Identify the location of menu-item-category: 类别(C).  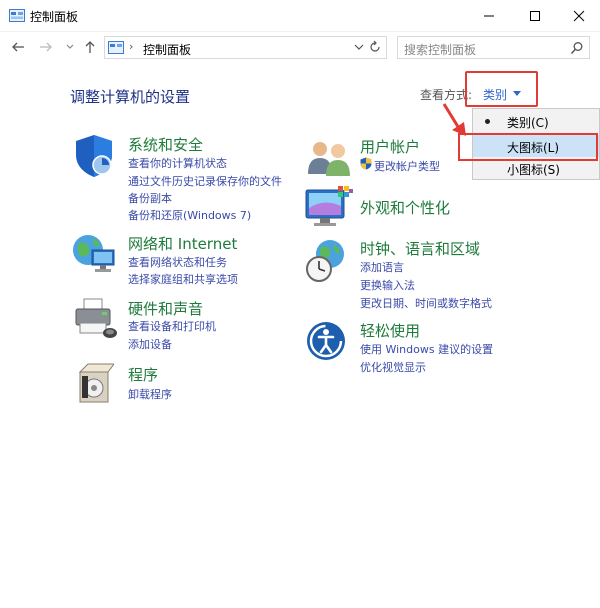
(536, 121).